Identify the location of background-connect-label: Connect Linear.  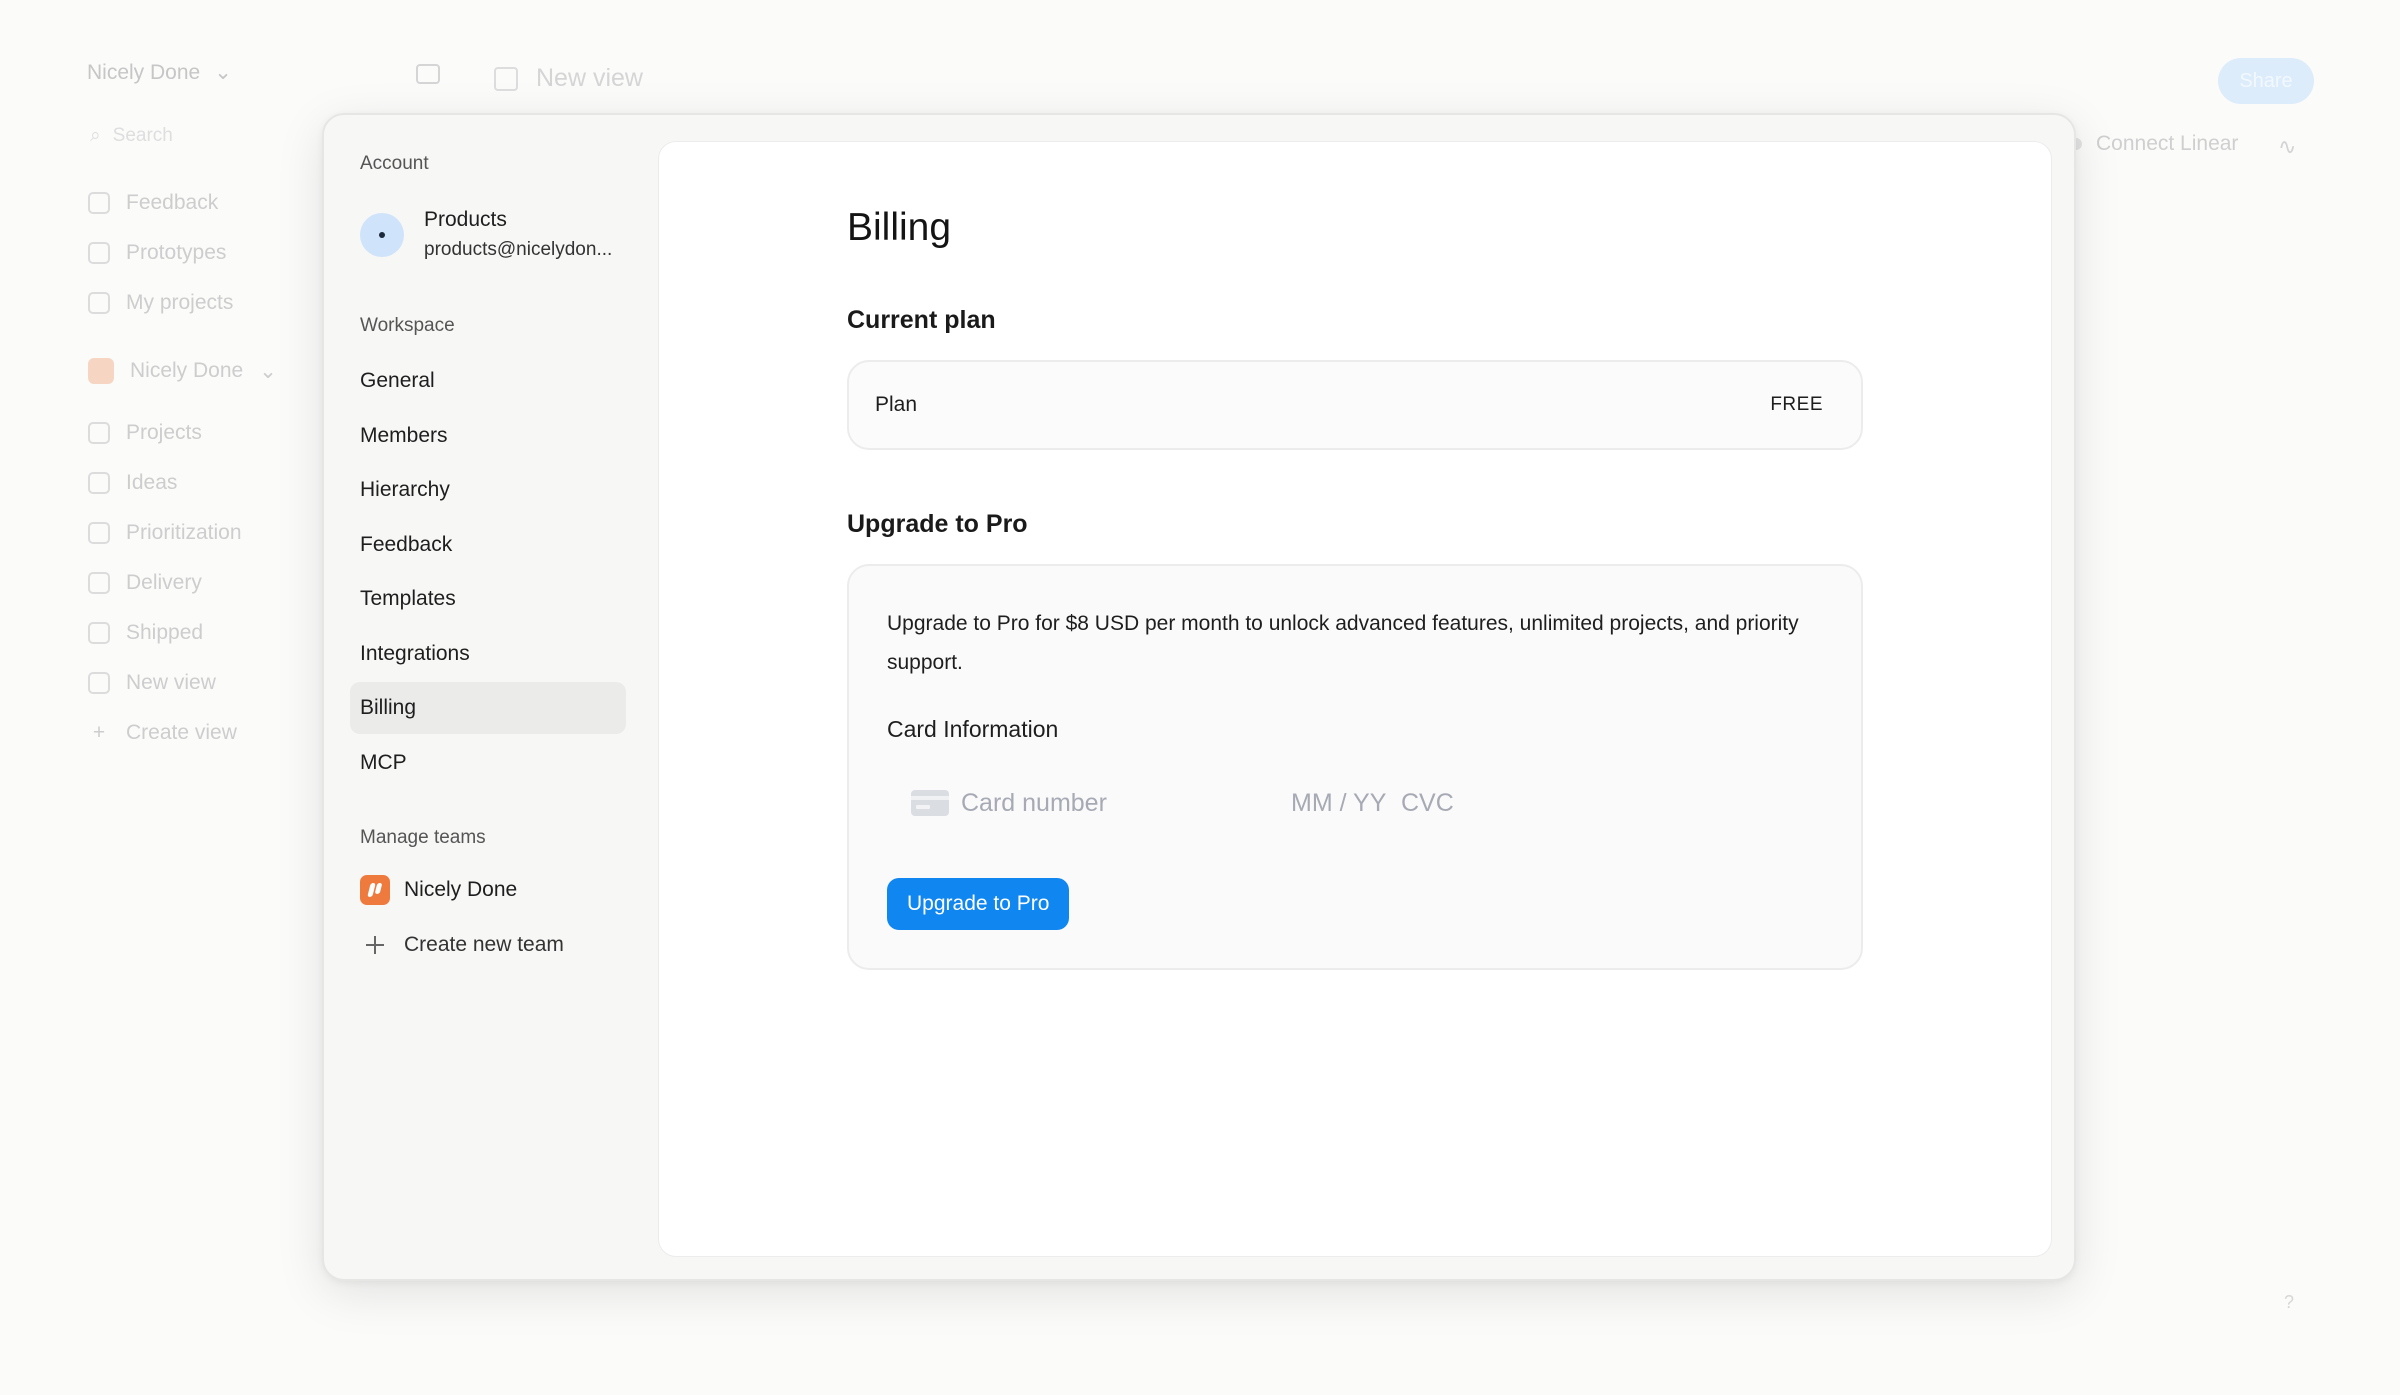
(2167, 143).